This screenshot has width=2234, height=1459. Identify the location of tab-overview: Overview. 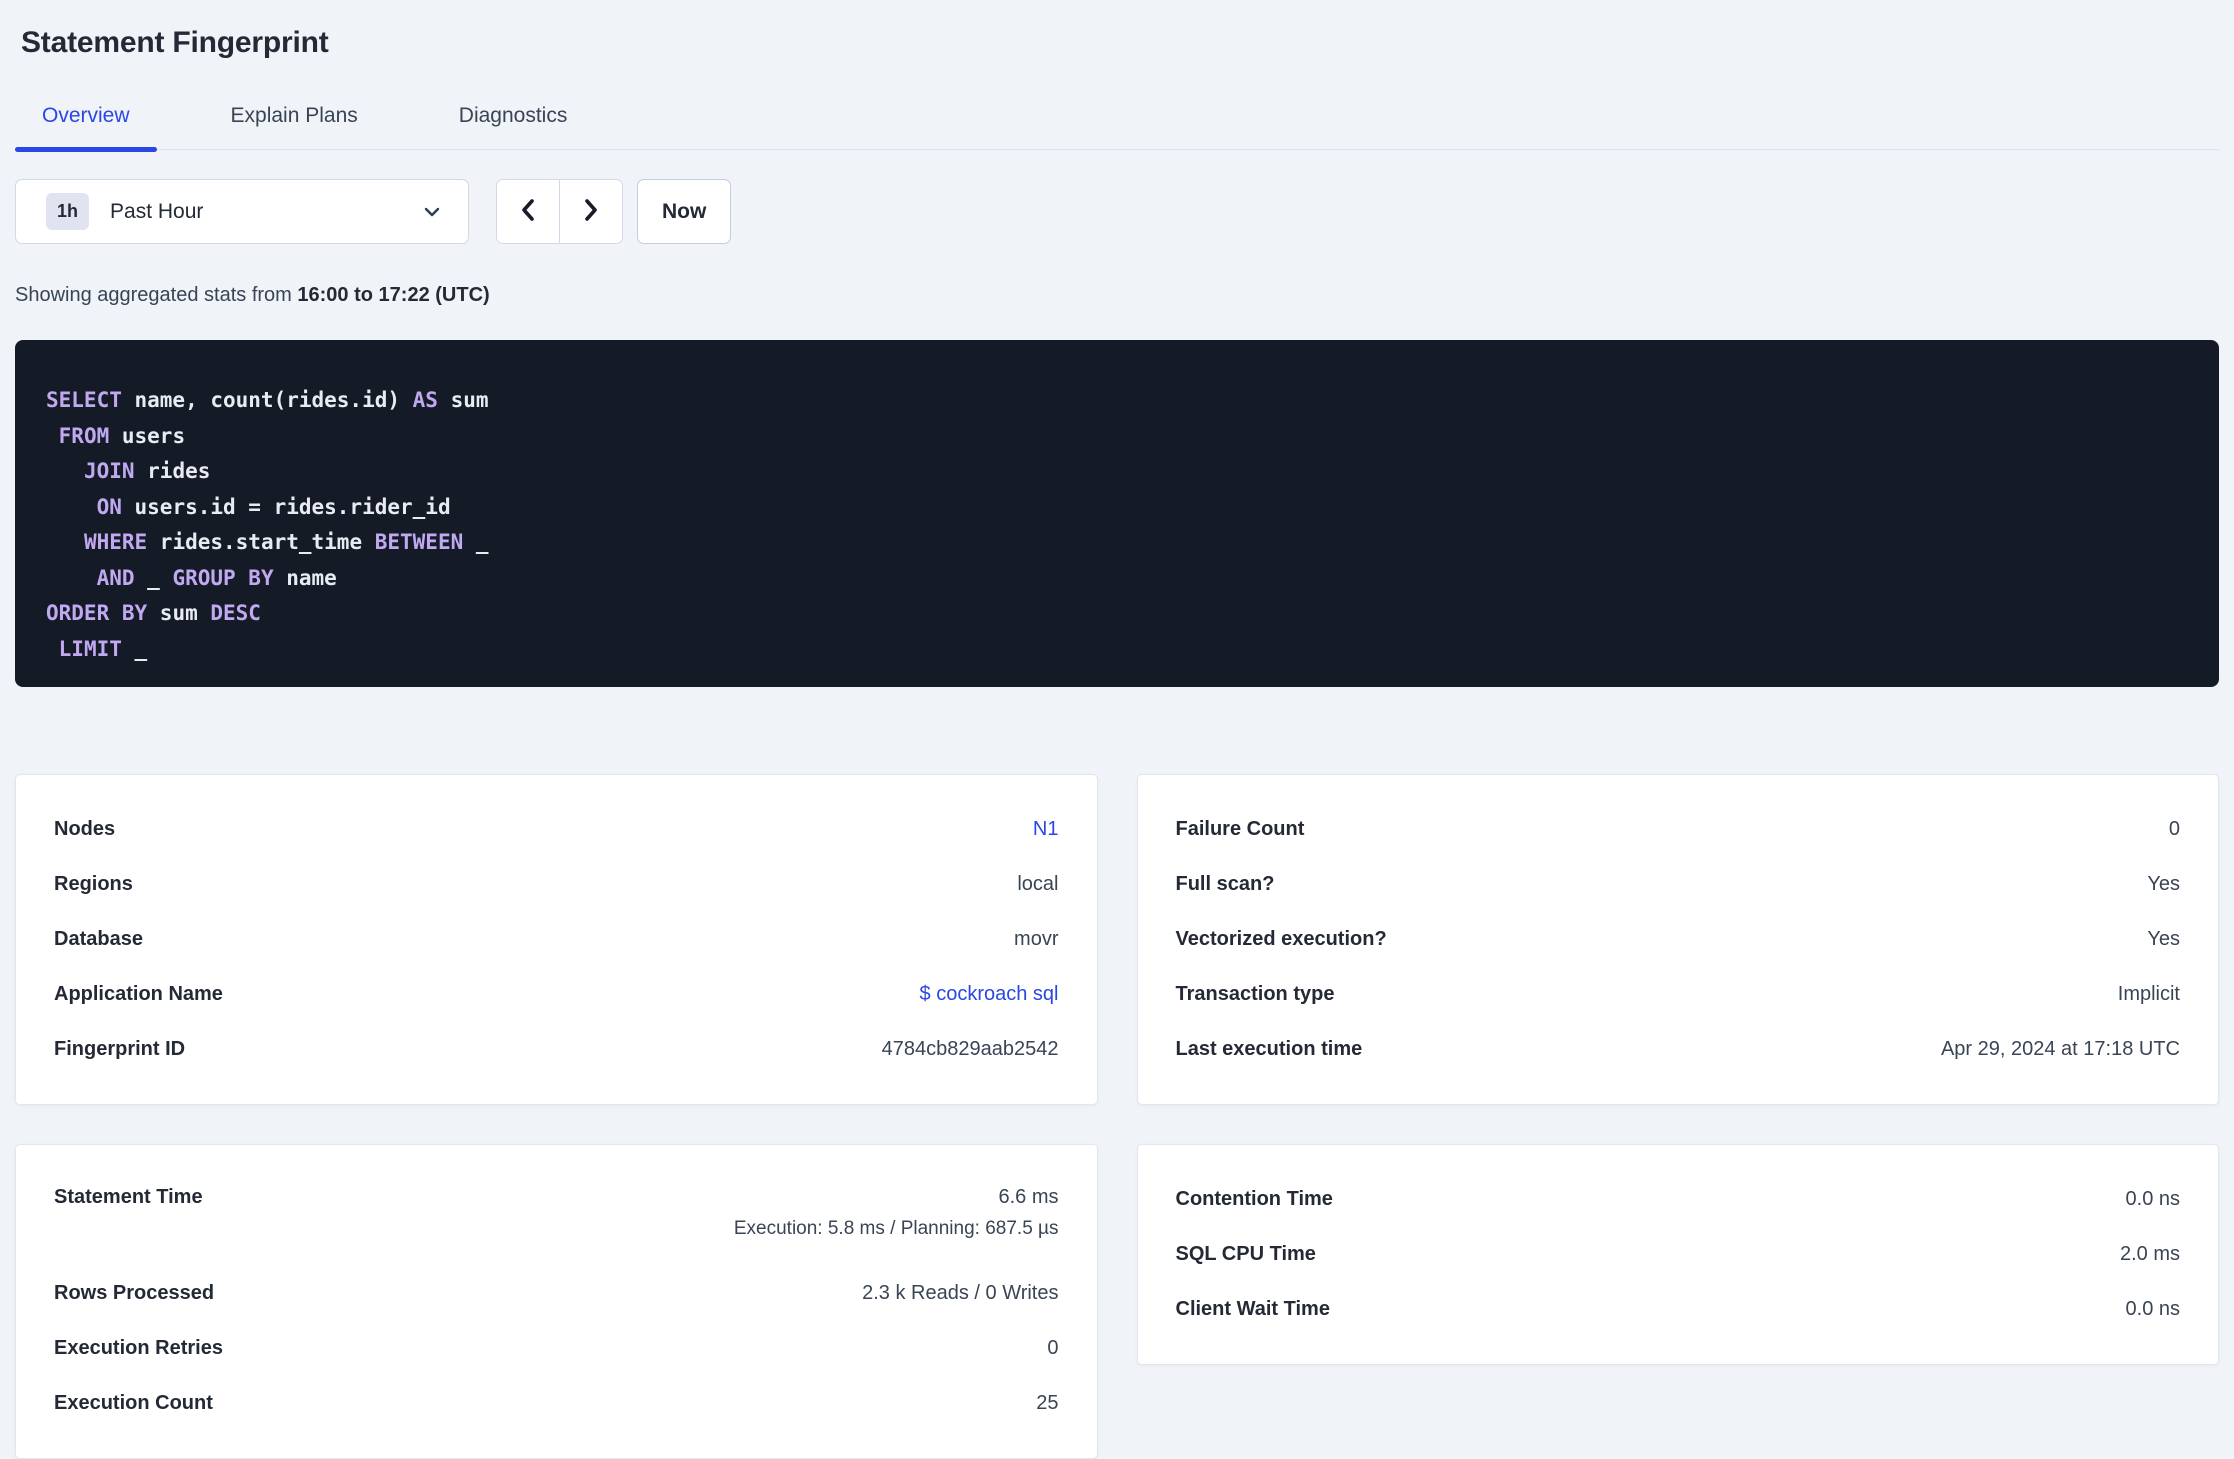
(86, 128).